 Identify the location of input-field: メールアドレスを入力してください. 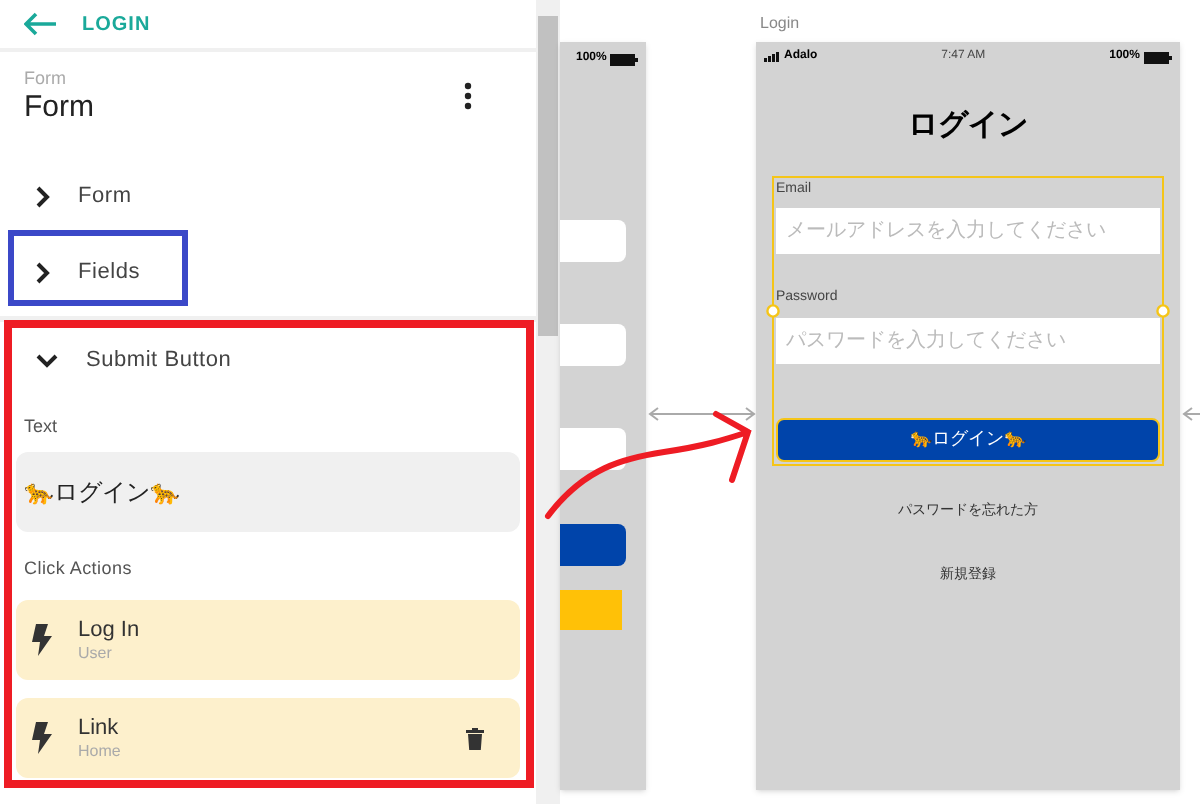
(968, 231).